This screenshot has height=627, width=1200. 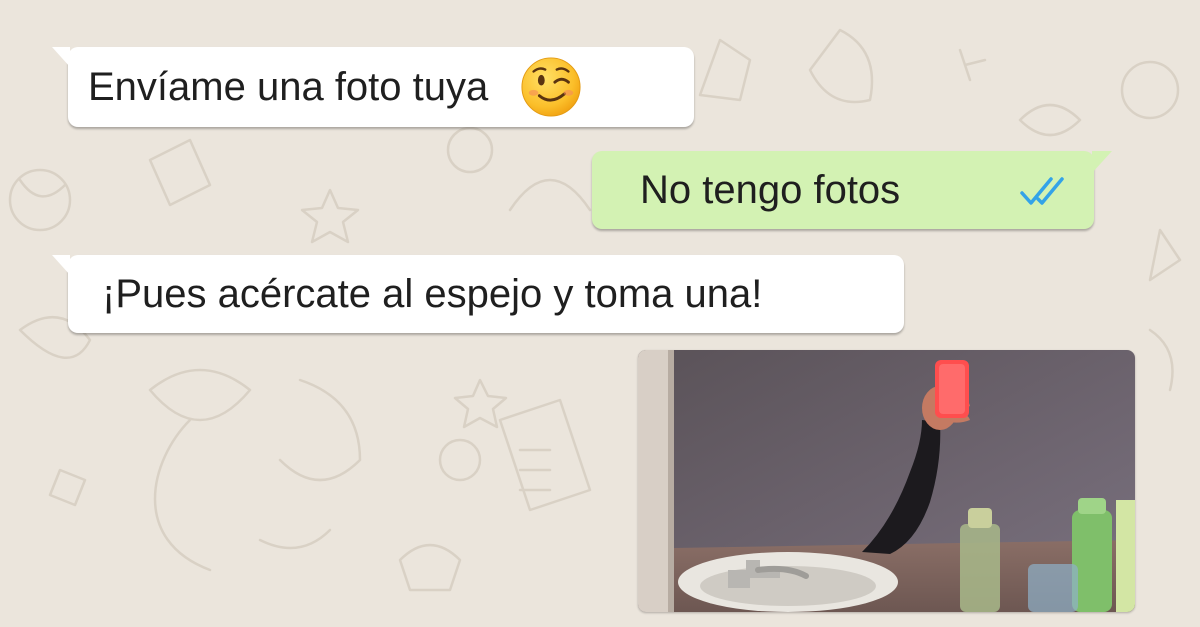 I want to click on outgoing-message-bubble: No tengo fotos, so click(x=852, y=190).